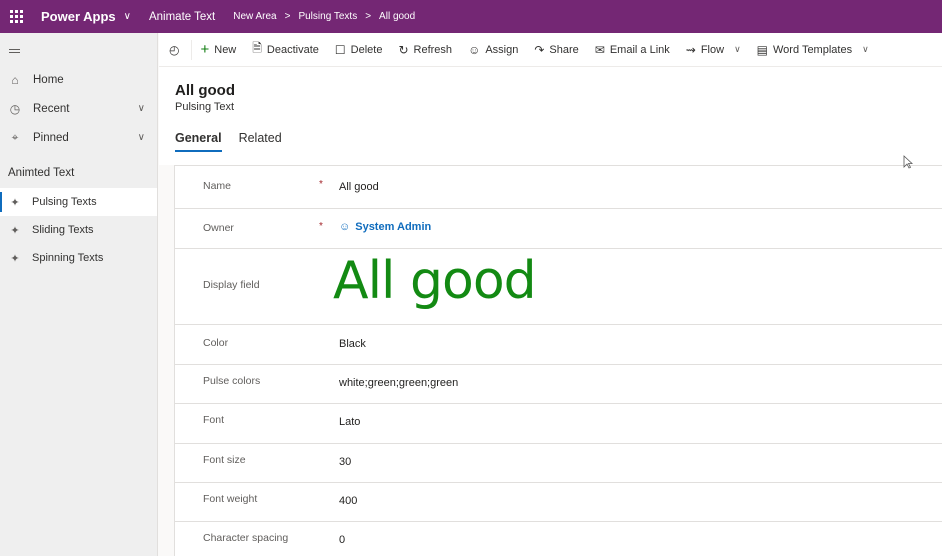 This screenshot has height=556, width=942. What do you see at coordinates (558, 539) in the screenshot?
I see `field-row-character-spacing: Character spacing 0` at bounding box center [558, 539].